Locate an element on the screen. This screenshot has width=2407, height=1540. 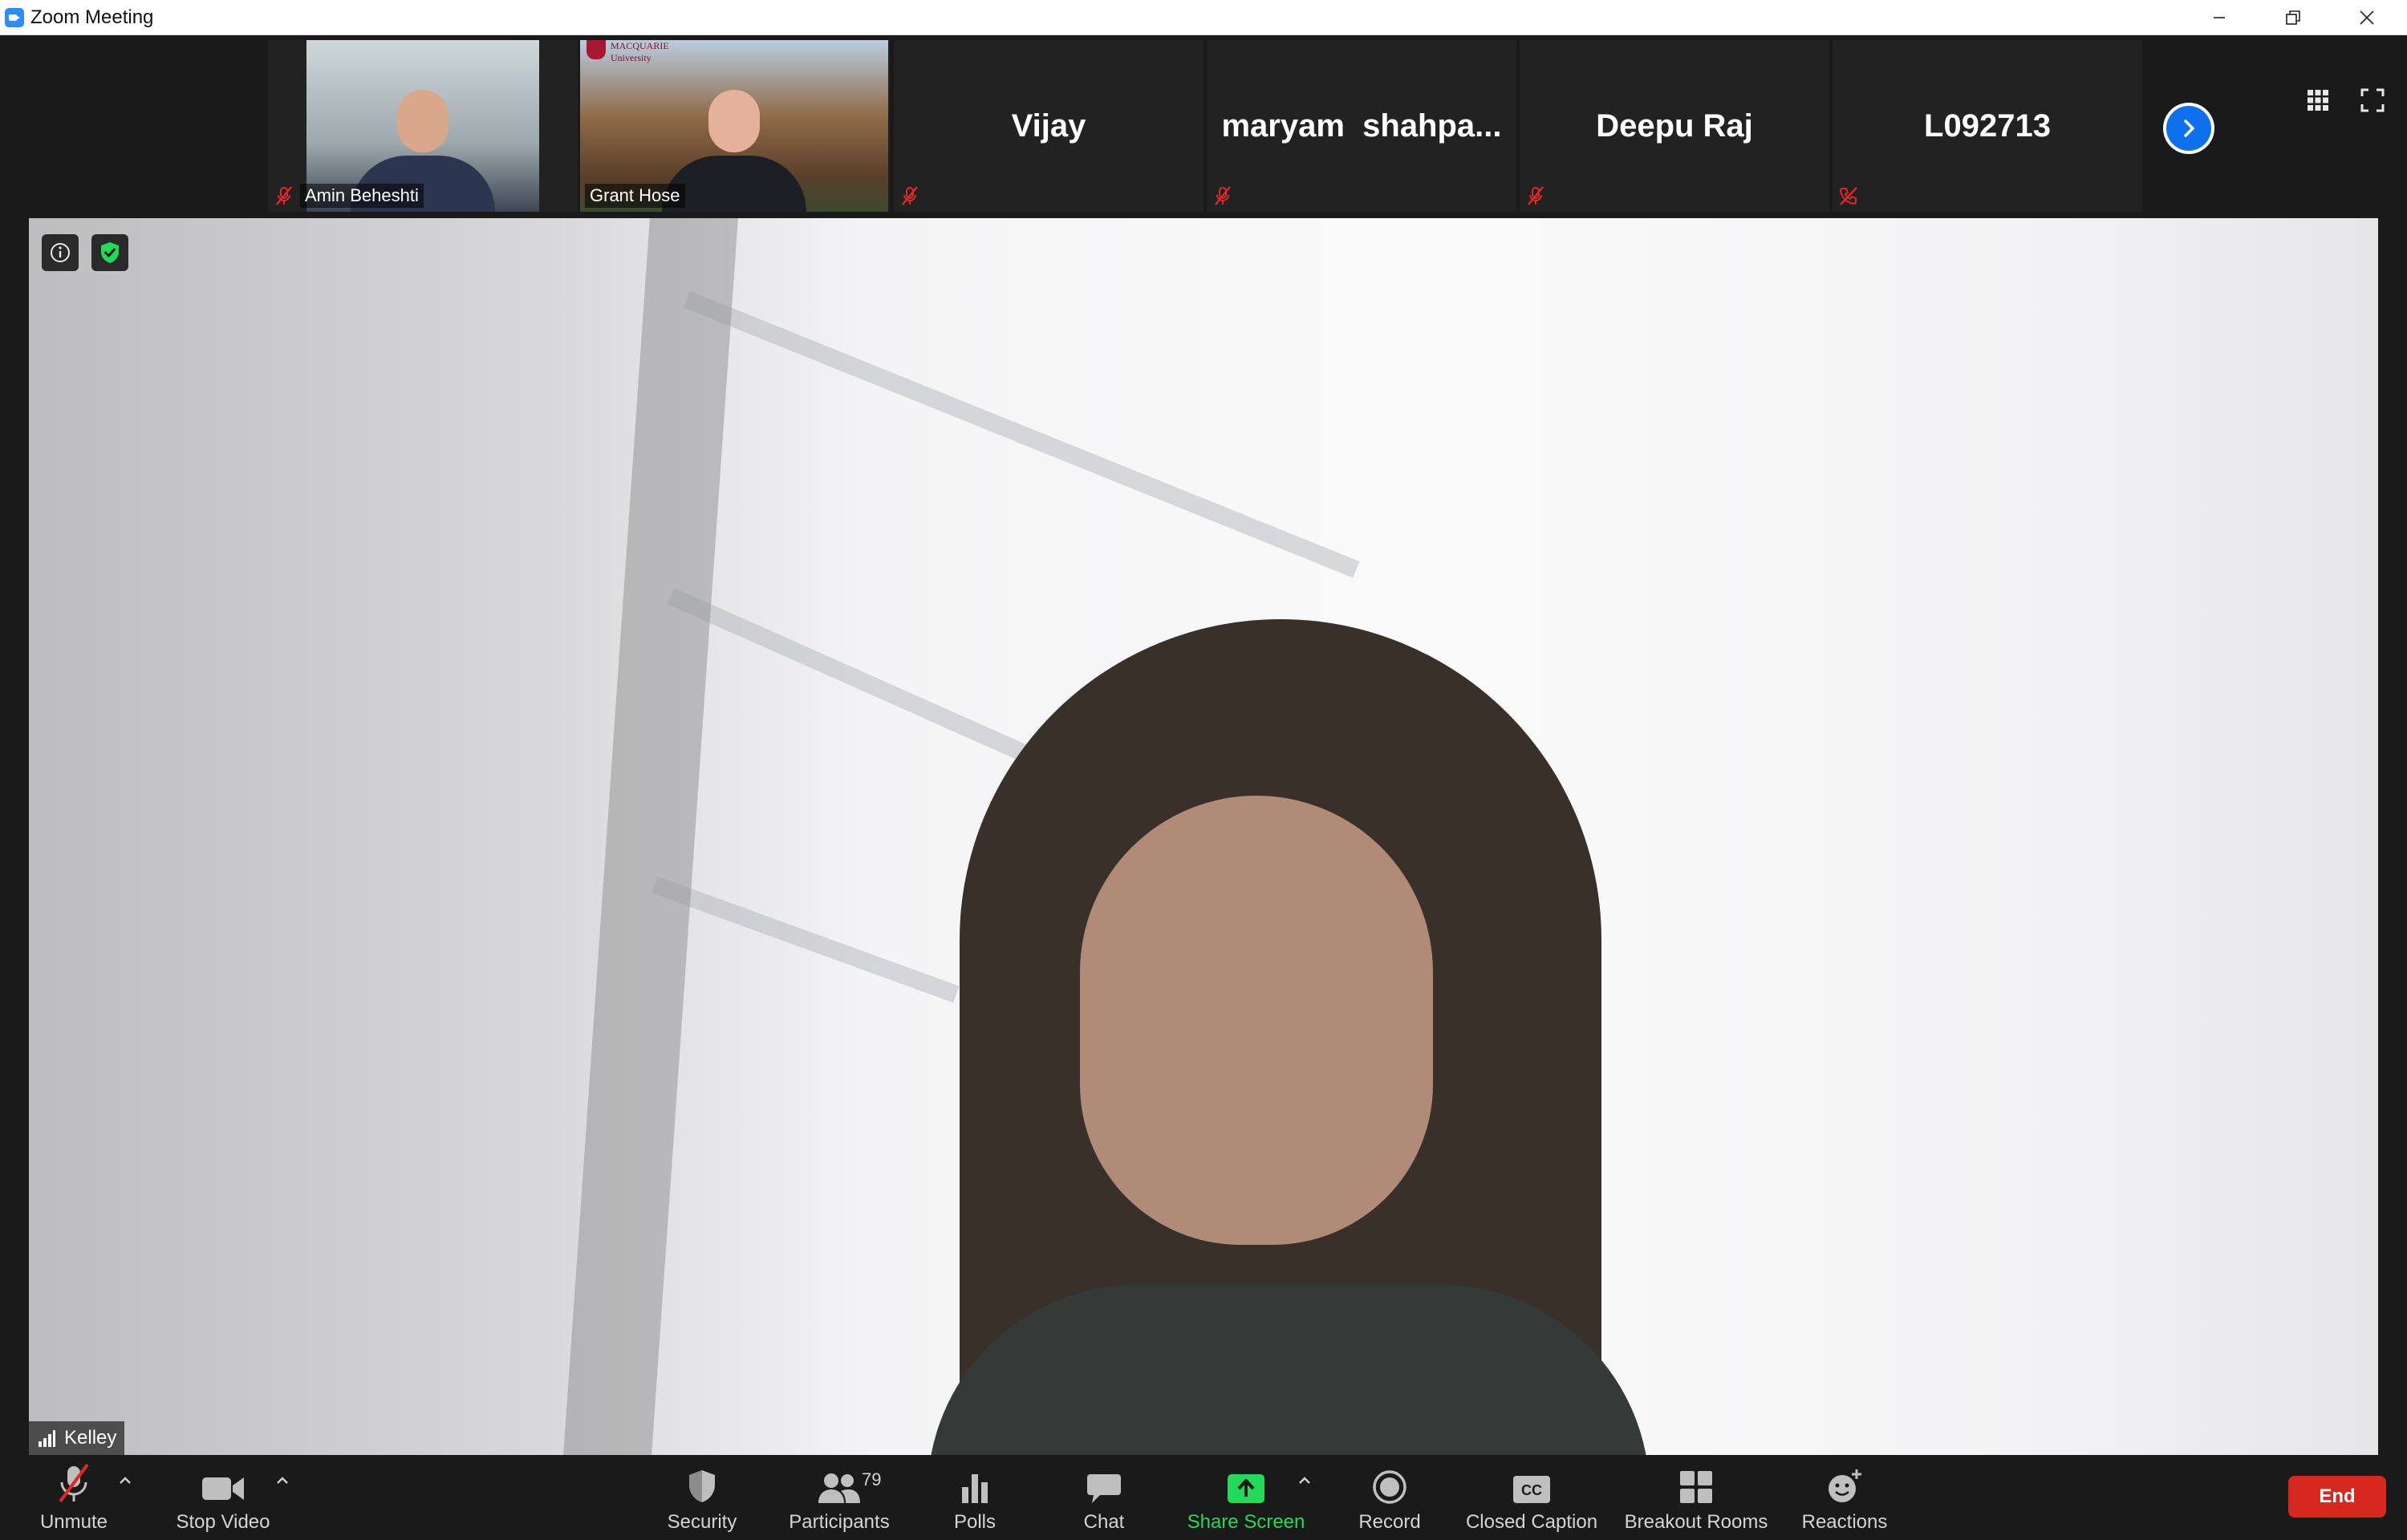
active-speaker-name: Kelley is located at coordinates (91, 1438).